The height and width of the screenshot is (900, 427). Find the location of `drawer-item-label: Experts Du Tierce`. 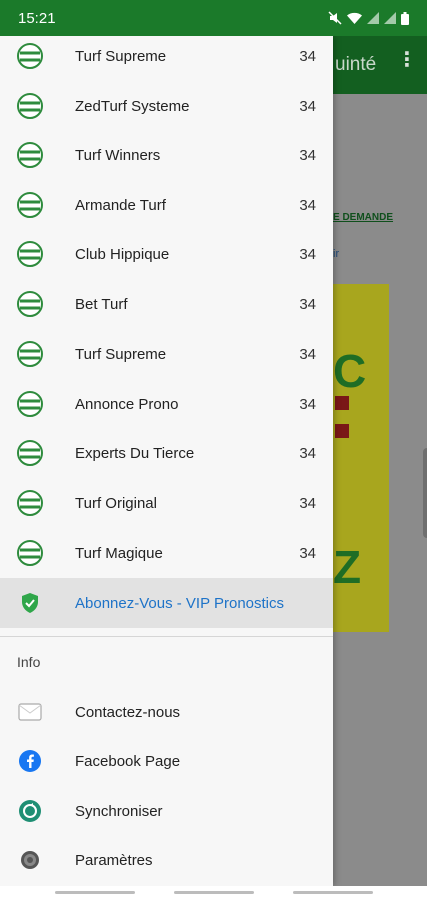

drawer-item-label: Experts Du Tierce is located at coordinates (135, 453).